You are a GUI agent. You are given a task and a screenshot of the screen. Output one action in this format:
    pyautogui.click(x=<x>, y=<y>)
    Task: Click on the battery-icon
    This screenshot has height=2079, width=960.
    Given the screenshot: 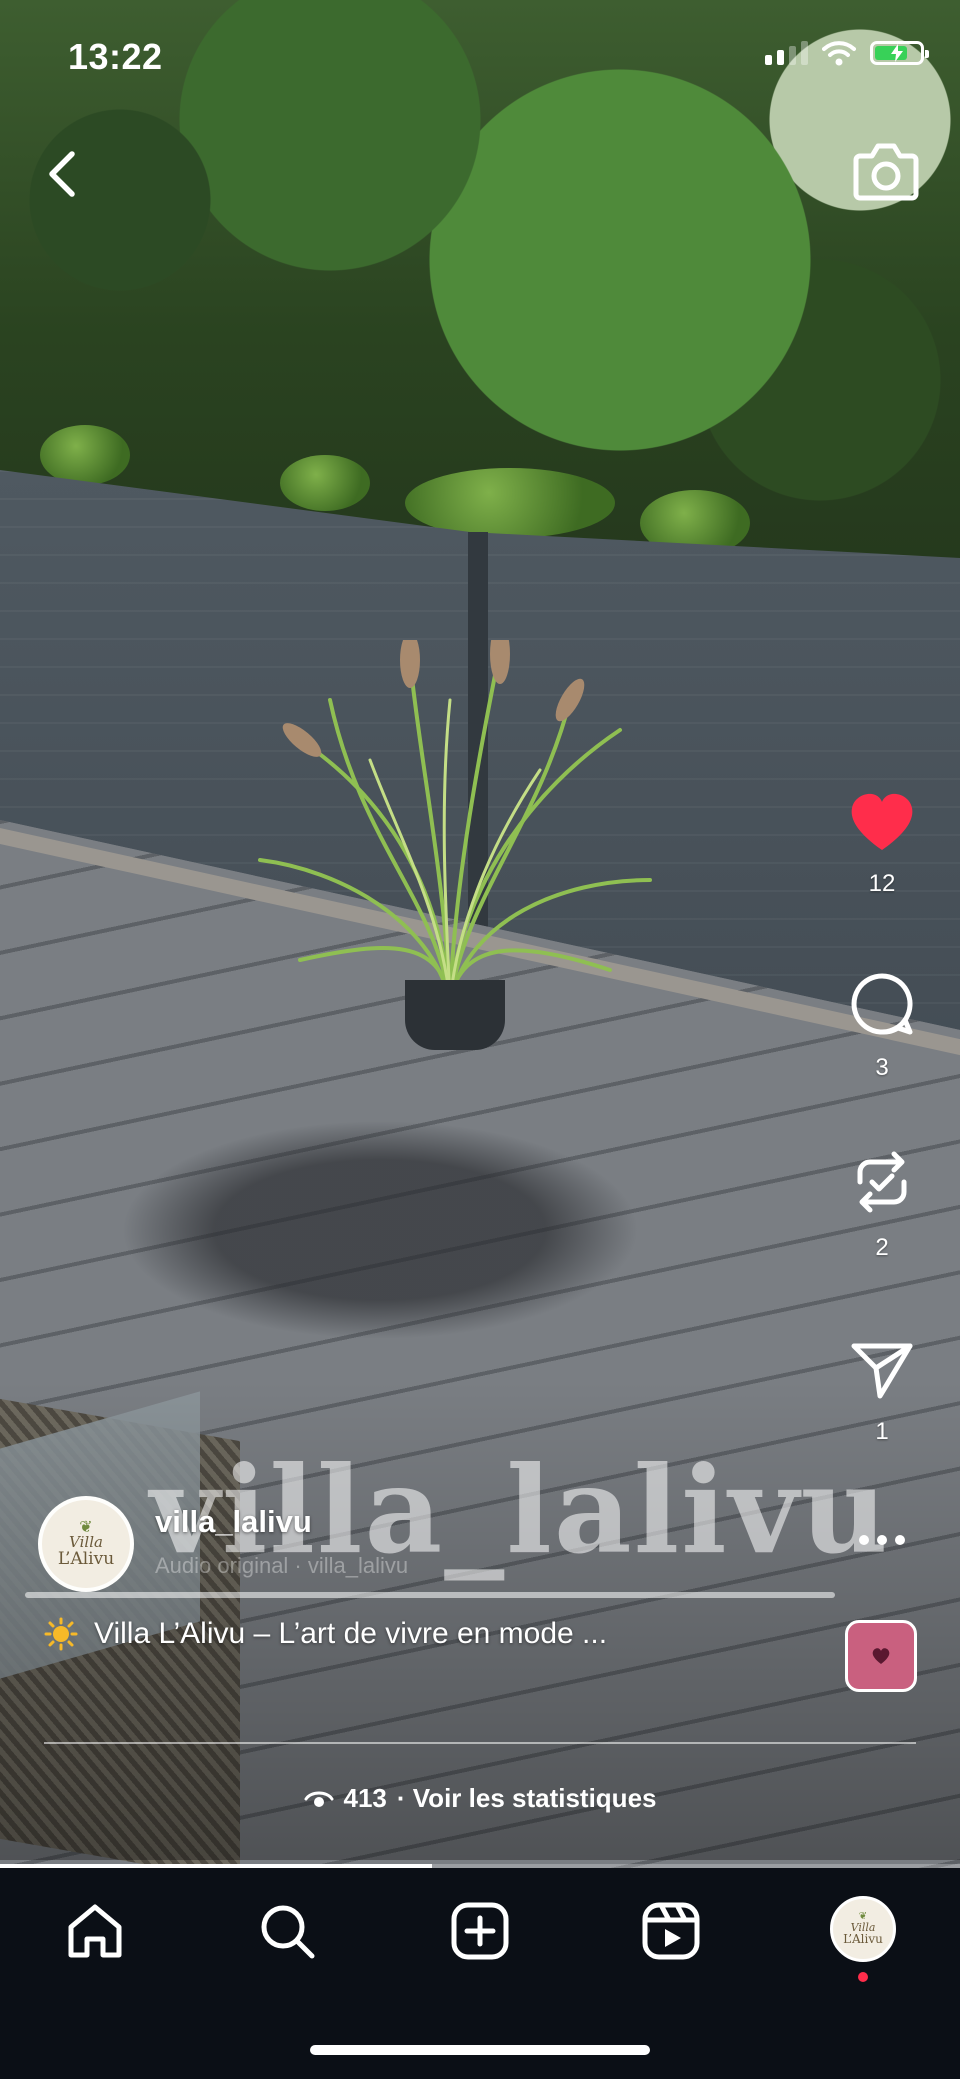 What is the action you would take?
    pyautogui.click(x=899, y=53)
    